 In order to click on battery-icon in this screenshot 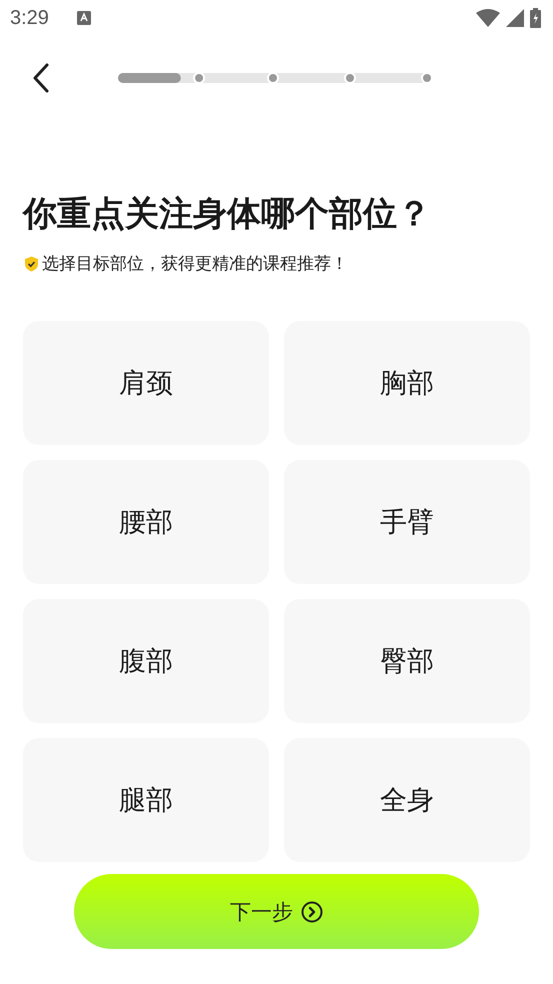, I will do `click(535, 18)`.